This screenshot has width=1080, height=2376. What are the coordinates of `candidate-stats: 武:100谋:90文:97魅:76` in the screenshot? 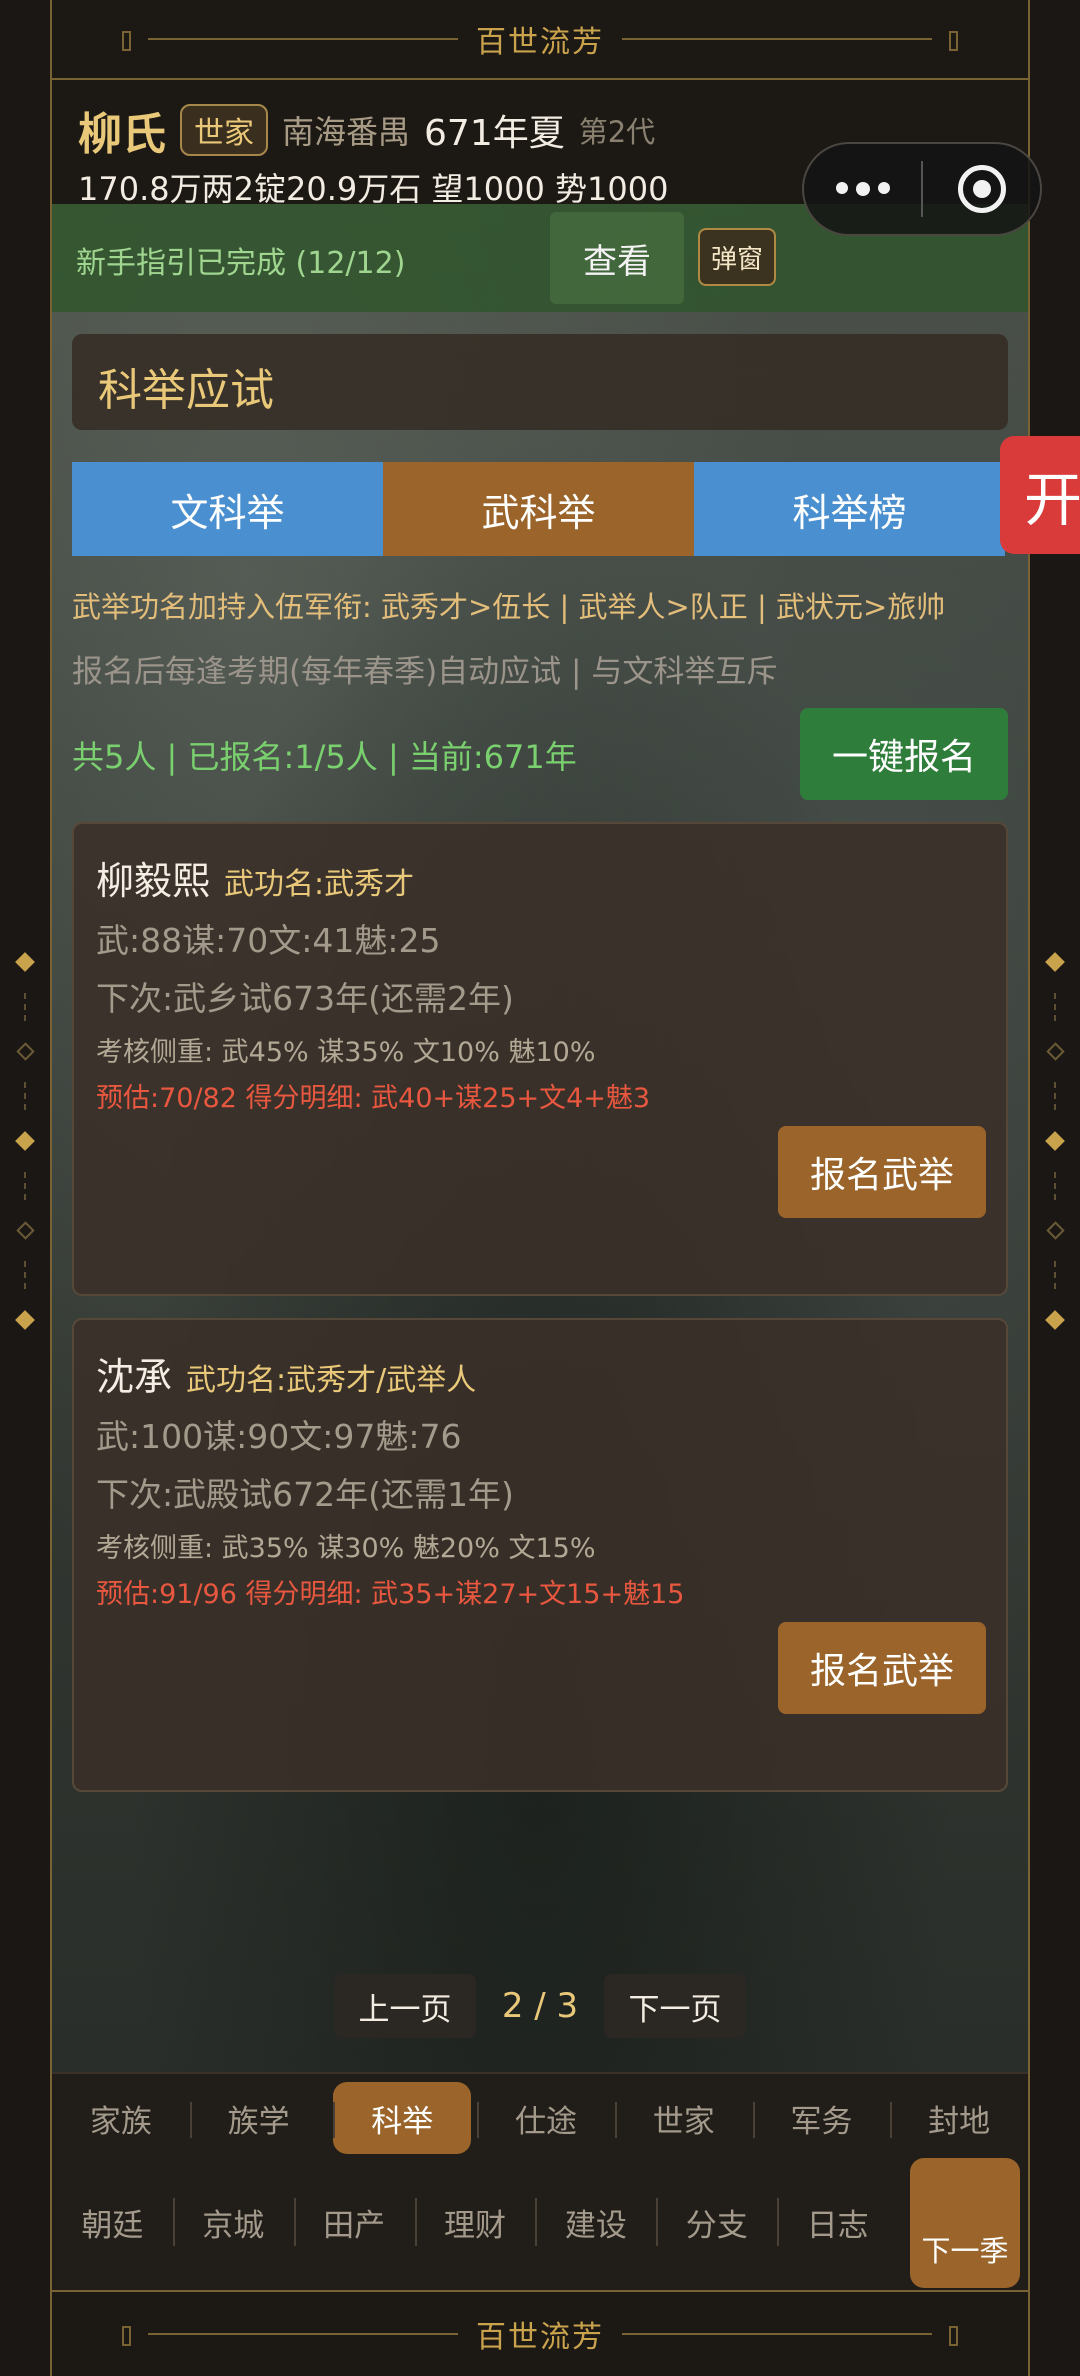 It's located at (279, 1436).